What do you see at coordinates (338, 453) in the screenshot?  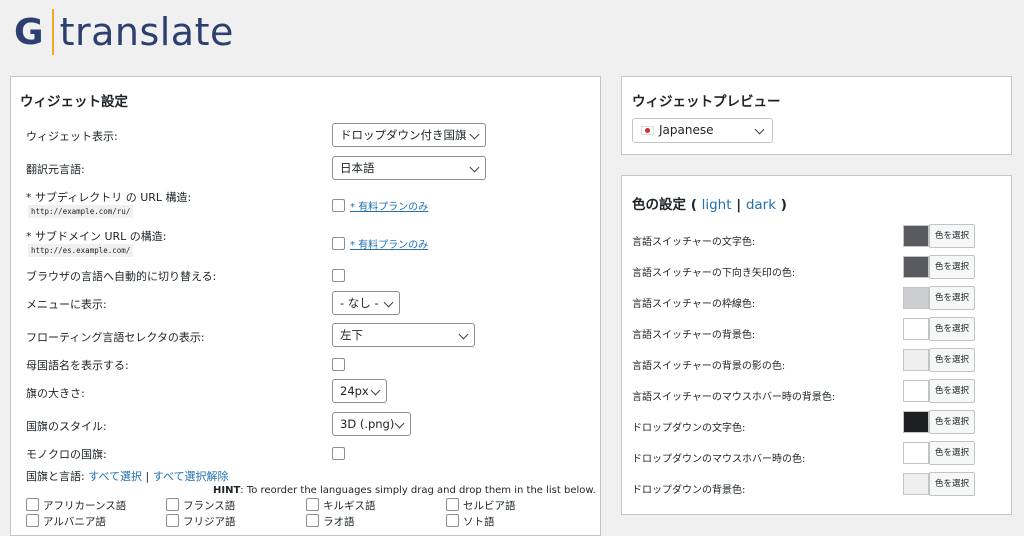 I see `monochrome-flags-checkbox` at bounding box center [338, 453].